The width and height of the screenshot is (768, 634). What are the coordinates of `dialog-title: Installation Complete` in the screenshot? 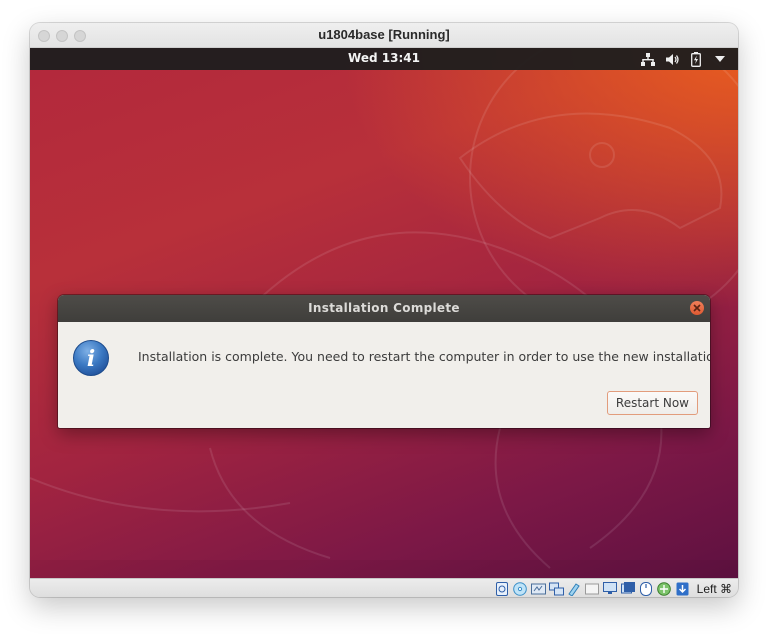 It's located at (384, 308).